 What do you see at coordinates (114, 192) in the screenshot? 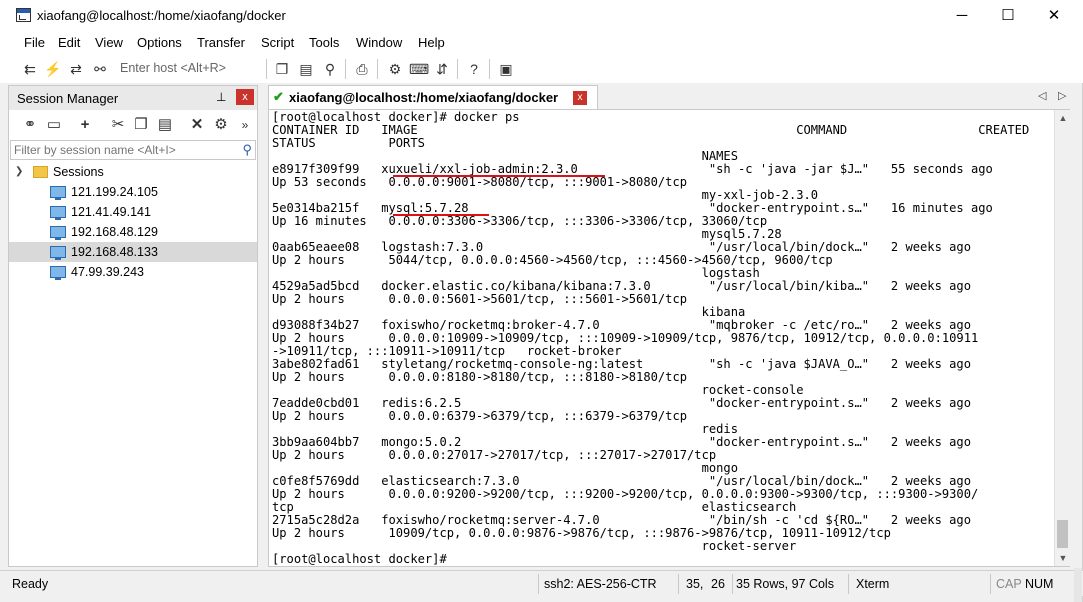
I see `session-label: 121.199.24.105` at bounding box center [114, 192].